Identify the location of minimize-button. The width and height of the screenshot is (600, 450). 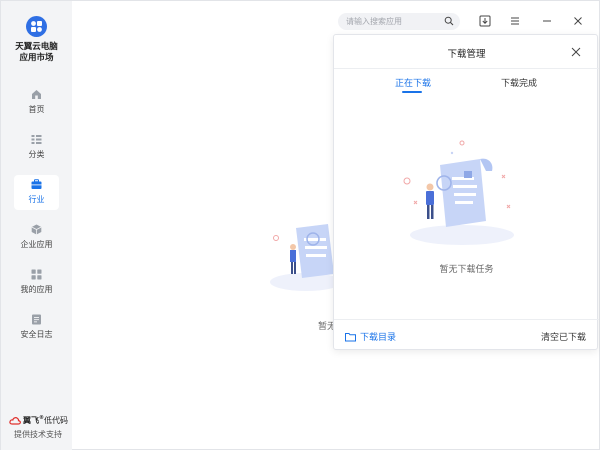
(547, 21).